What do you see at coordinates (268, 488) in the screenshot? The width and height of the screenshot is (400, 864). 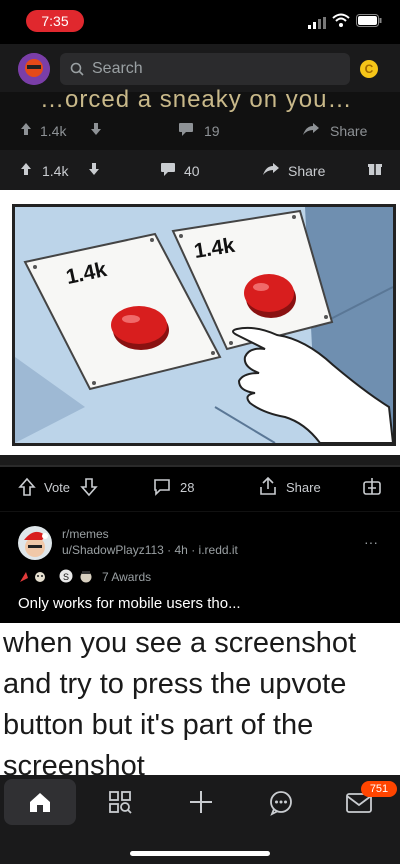 I see `share-icon` at bounding box center [268, 488].